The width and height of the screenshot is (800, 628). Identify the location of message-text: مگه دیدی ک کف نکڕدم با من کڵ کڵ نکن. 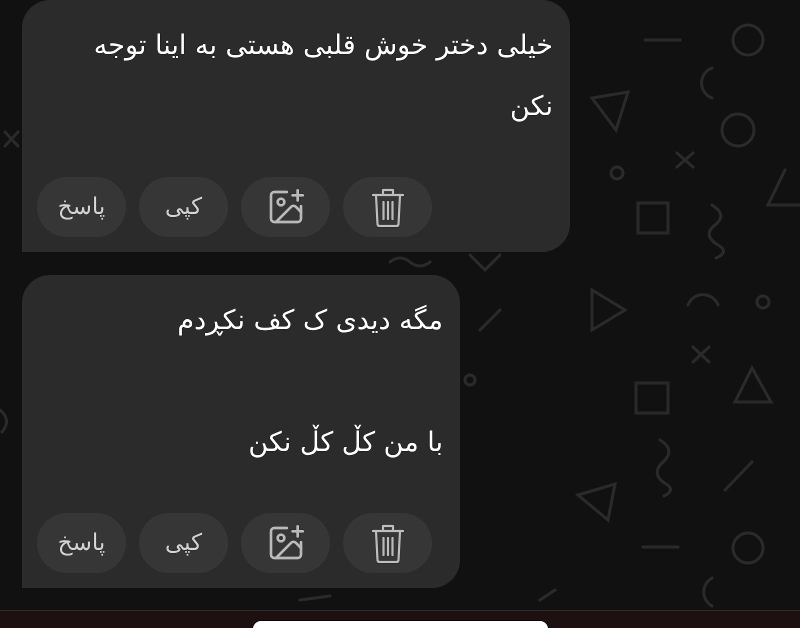
(309, 382).